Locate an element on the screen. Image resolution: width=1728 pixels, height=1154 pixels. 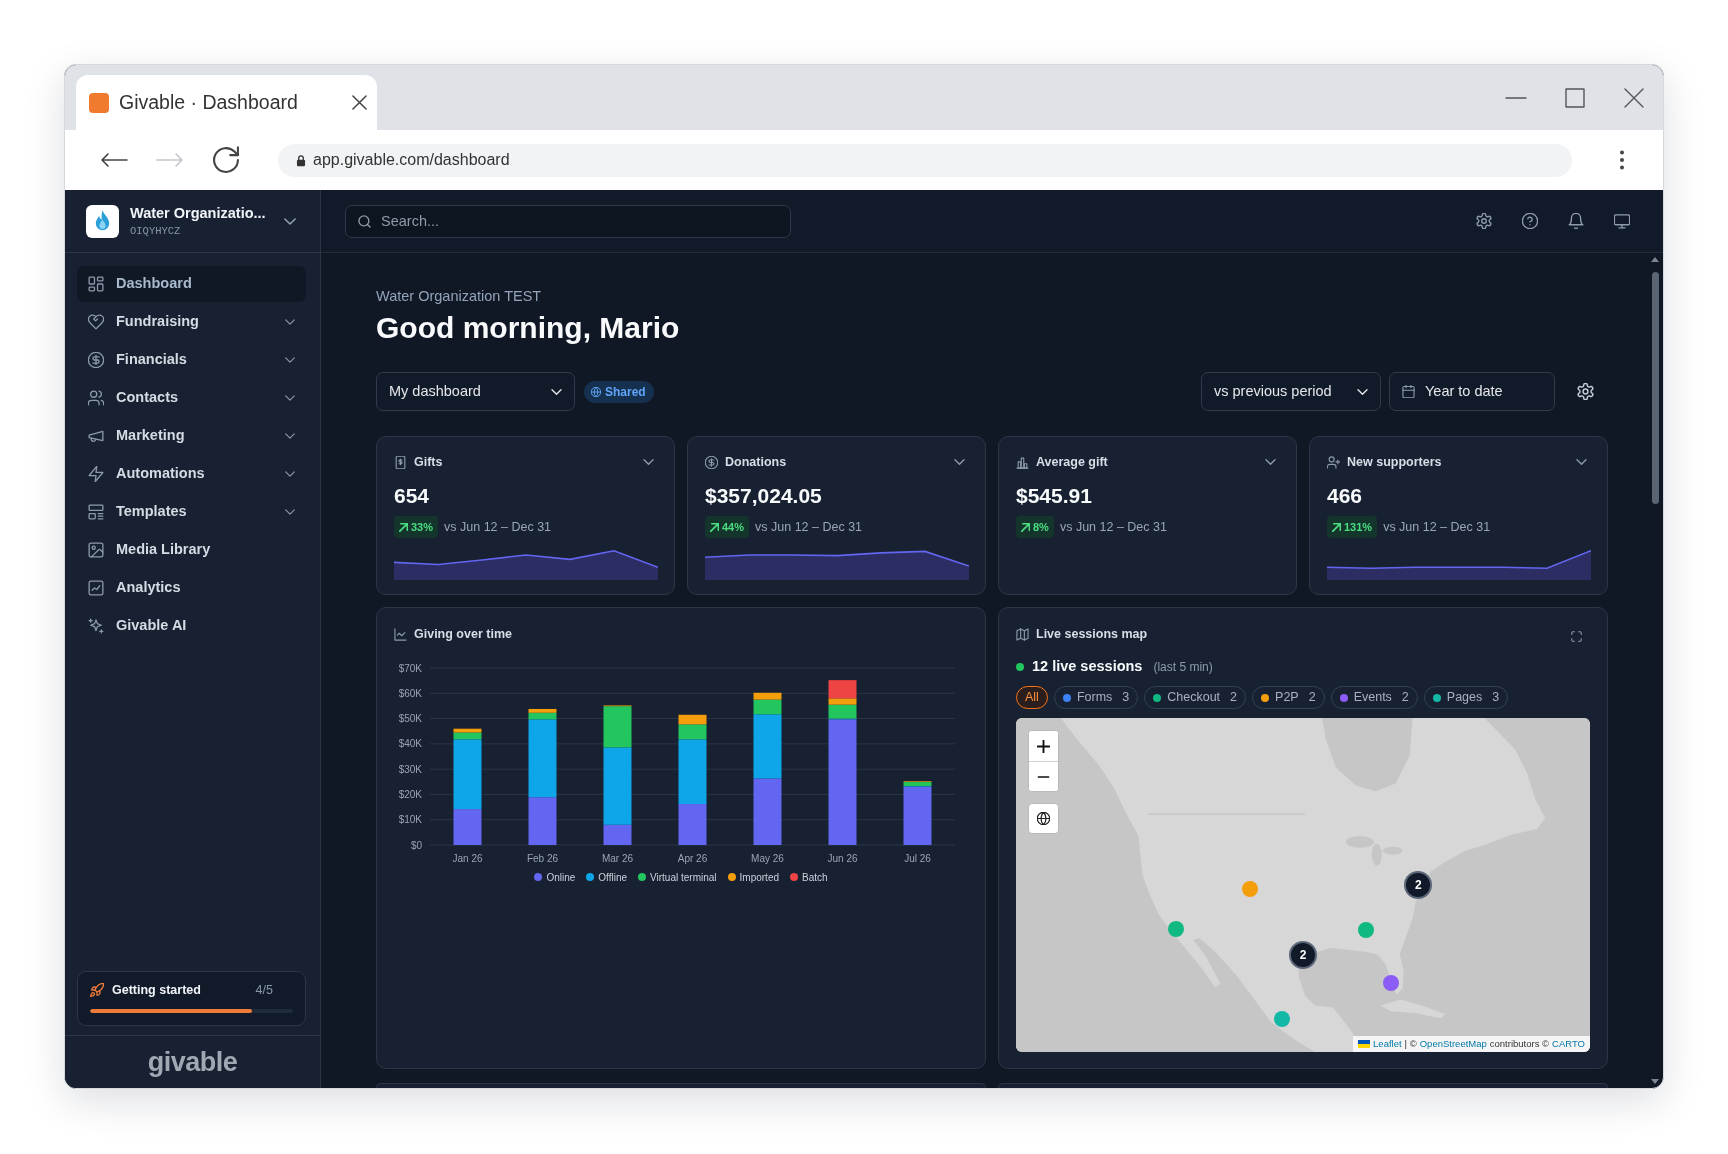
x-axis-label: Apr 26 is located at coordinates (692, 858).